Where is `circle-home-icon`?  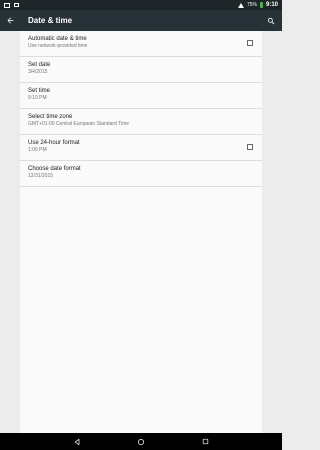 circle-home-icon is located at coordinates (141, 441).